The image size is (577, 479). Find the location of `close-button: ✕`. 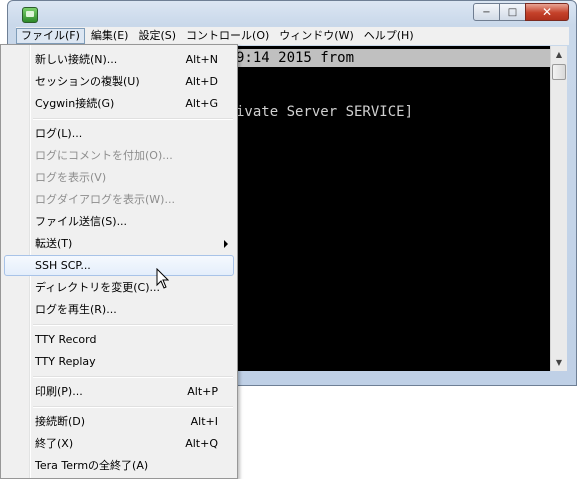

close-button: ✕ is located at coordinates (547, 12).